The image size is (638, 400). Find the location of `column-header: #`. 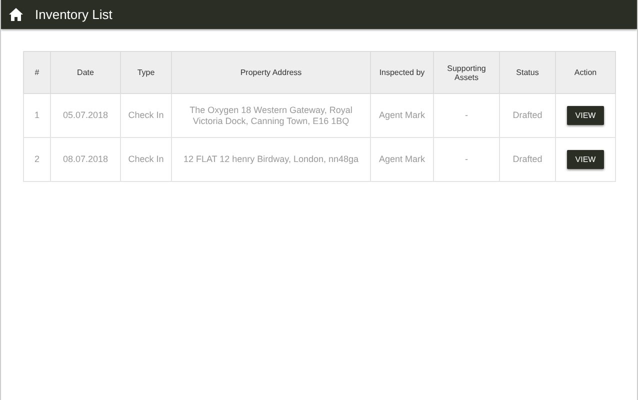

column-header: # is located at coordinates (37, 72).